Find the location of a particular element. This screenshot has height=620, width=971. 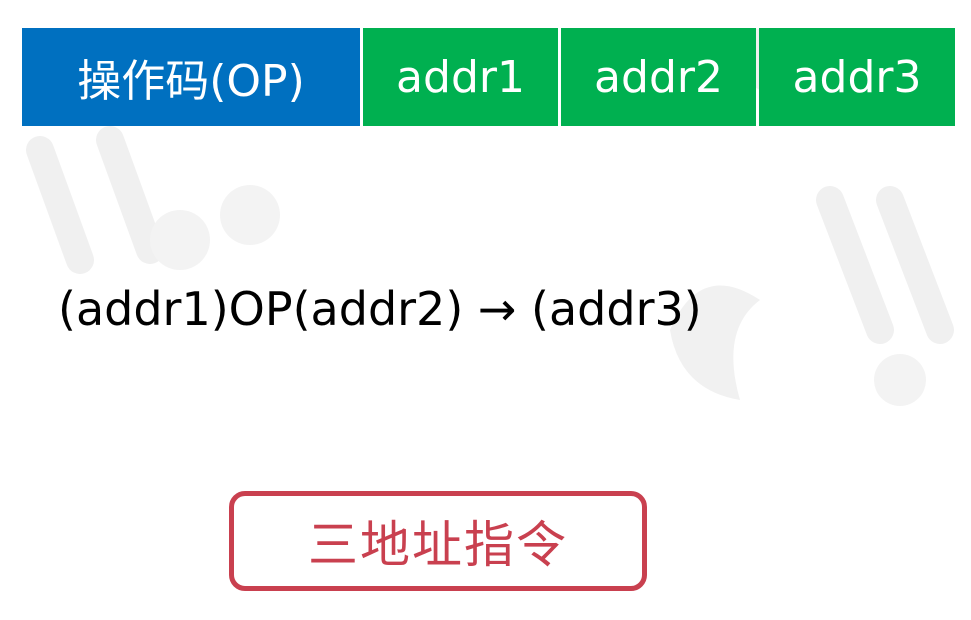

instruction-type-label: 三地址指令 is located at coordinates (438, 541).